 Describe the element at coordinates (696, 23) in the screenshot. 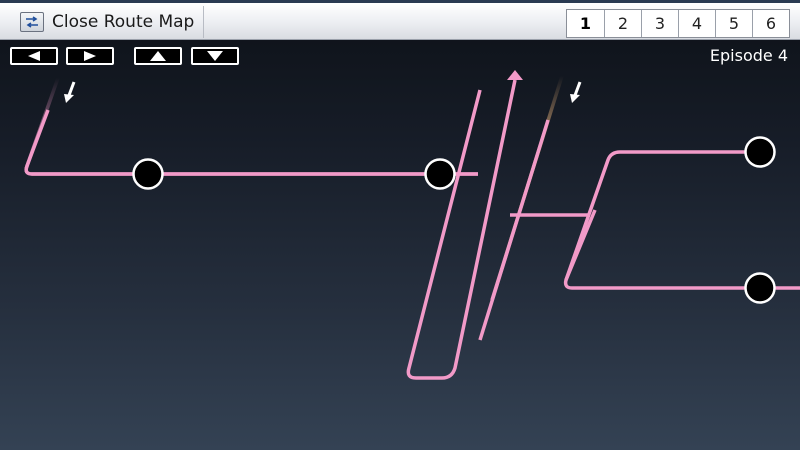

I see `episode-tab-4: 4` at that location.